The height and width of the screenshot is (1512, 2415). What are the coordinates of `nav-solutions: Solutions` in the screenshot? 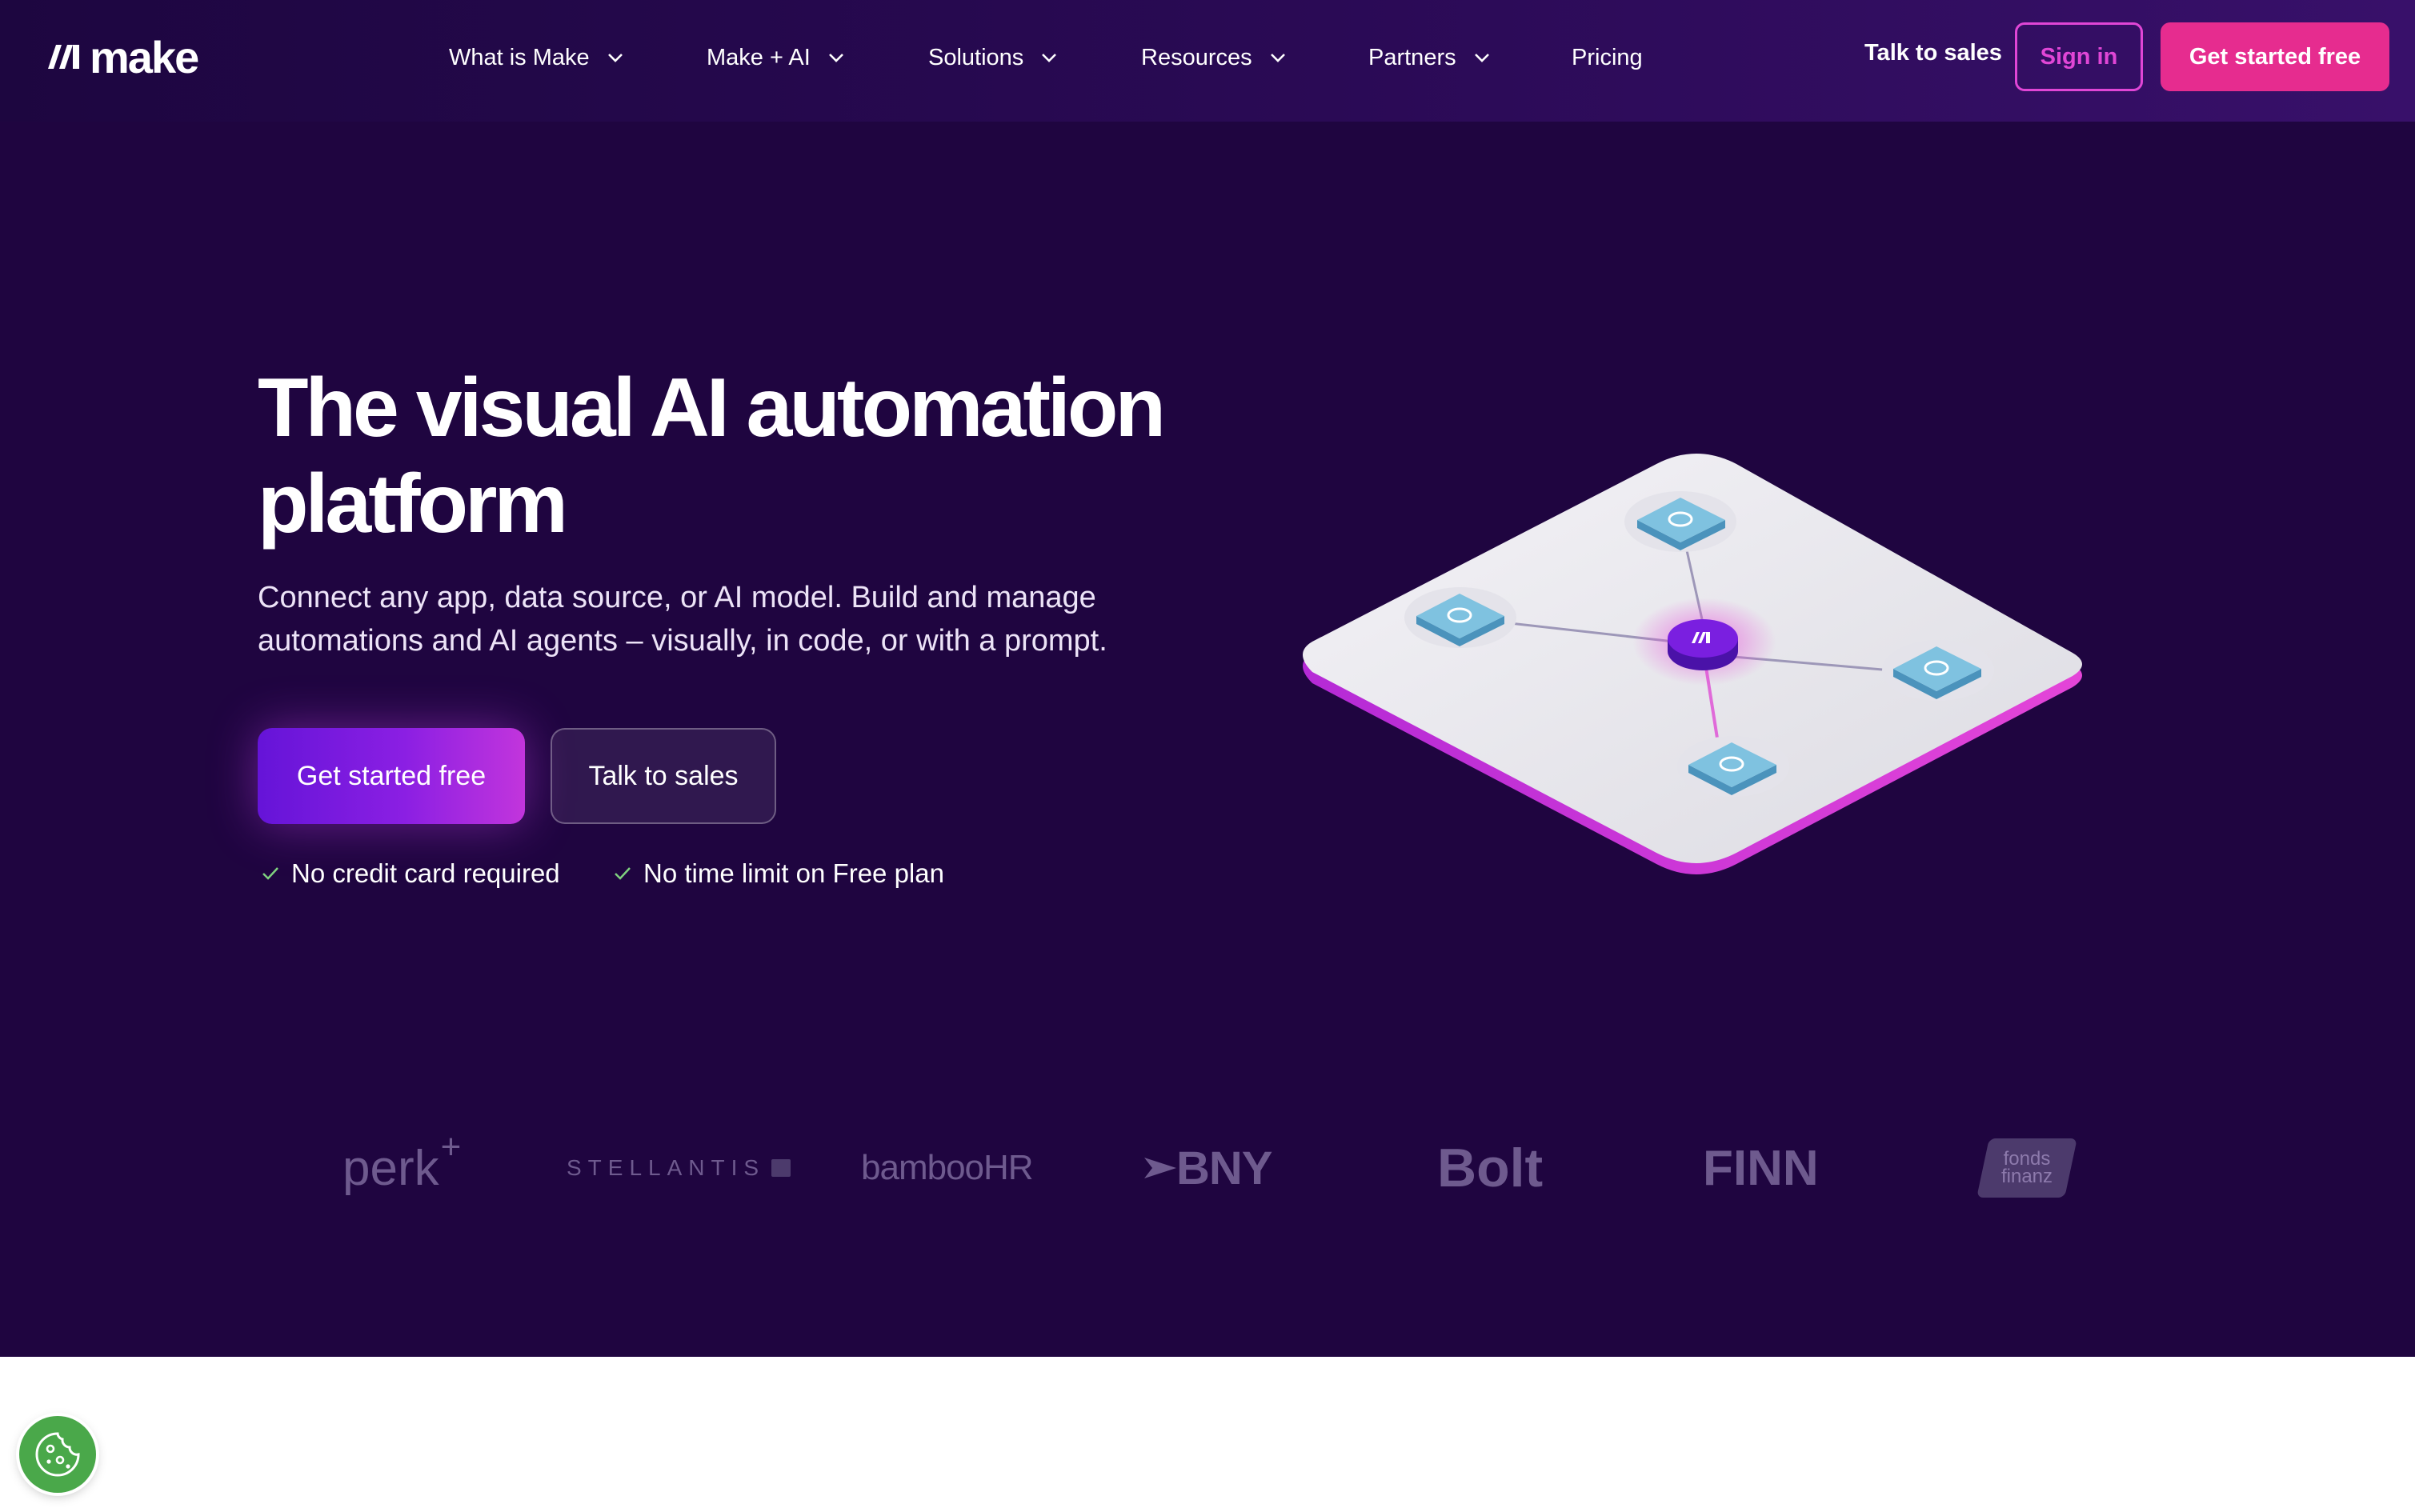 It's located at (992, 57).